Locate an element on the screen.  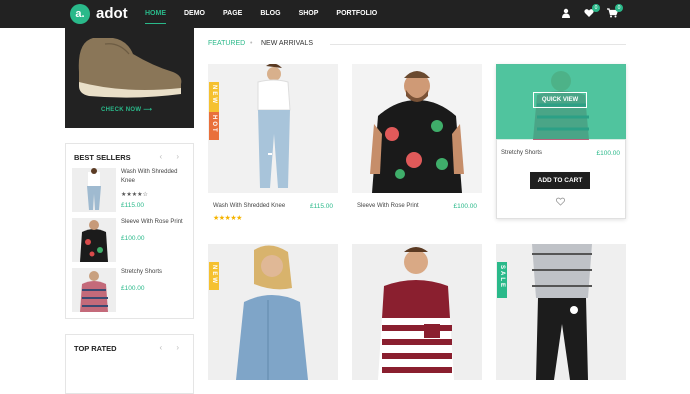
top-rated-arrows: ‹ › is located at coordinates (172, 347).